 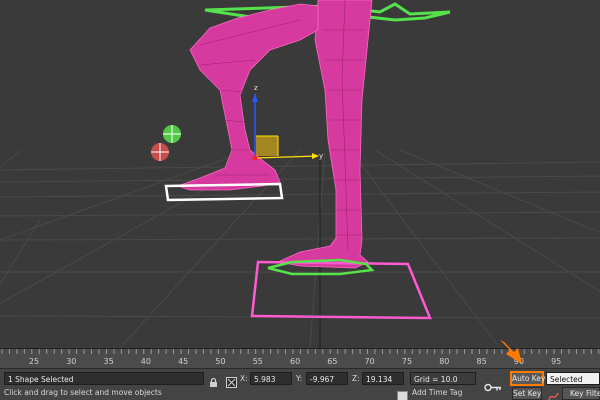 What do you see at coordinates (104, 378) in the screenshot?
I see `selection-status: 1 Shape Selected` at bounding box center [104, 378].